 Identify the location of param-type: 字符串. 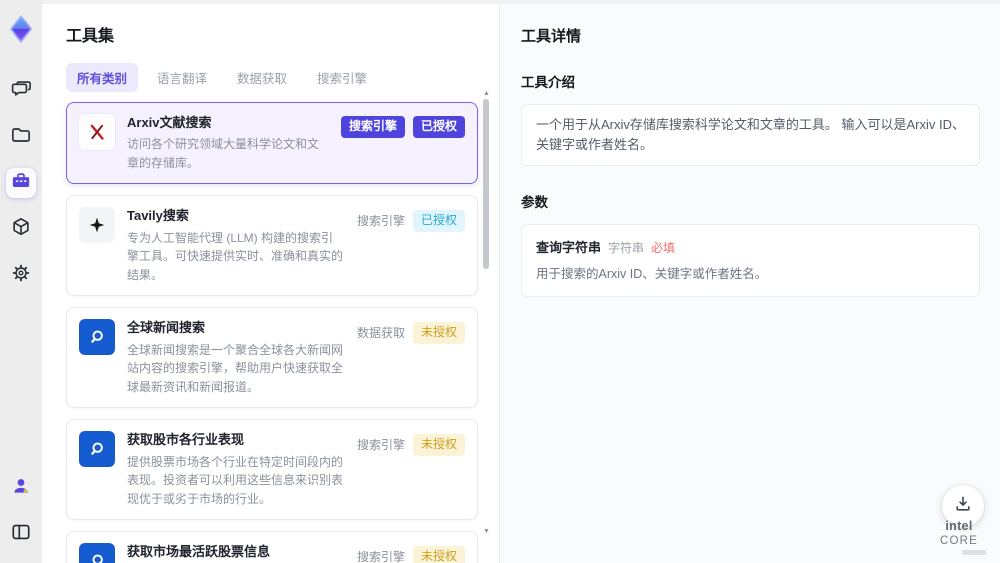
(626, 248).